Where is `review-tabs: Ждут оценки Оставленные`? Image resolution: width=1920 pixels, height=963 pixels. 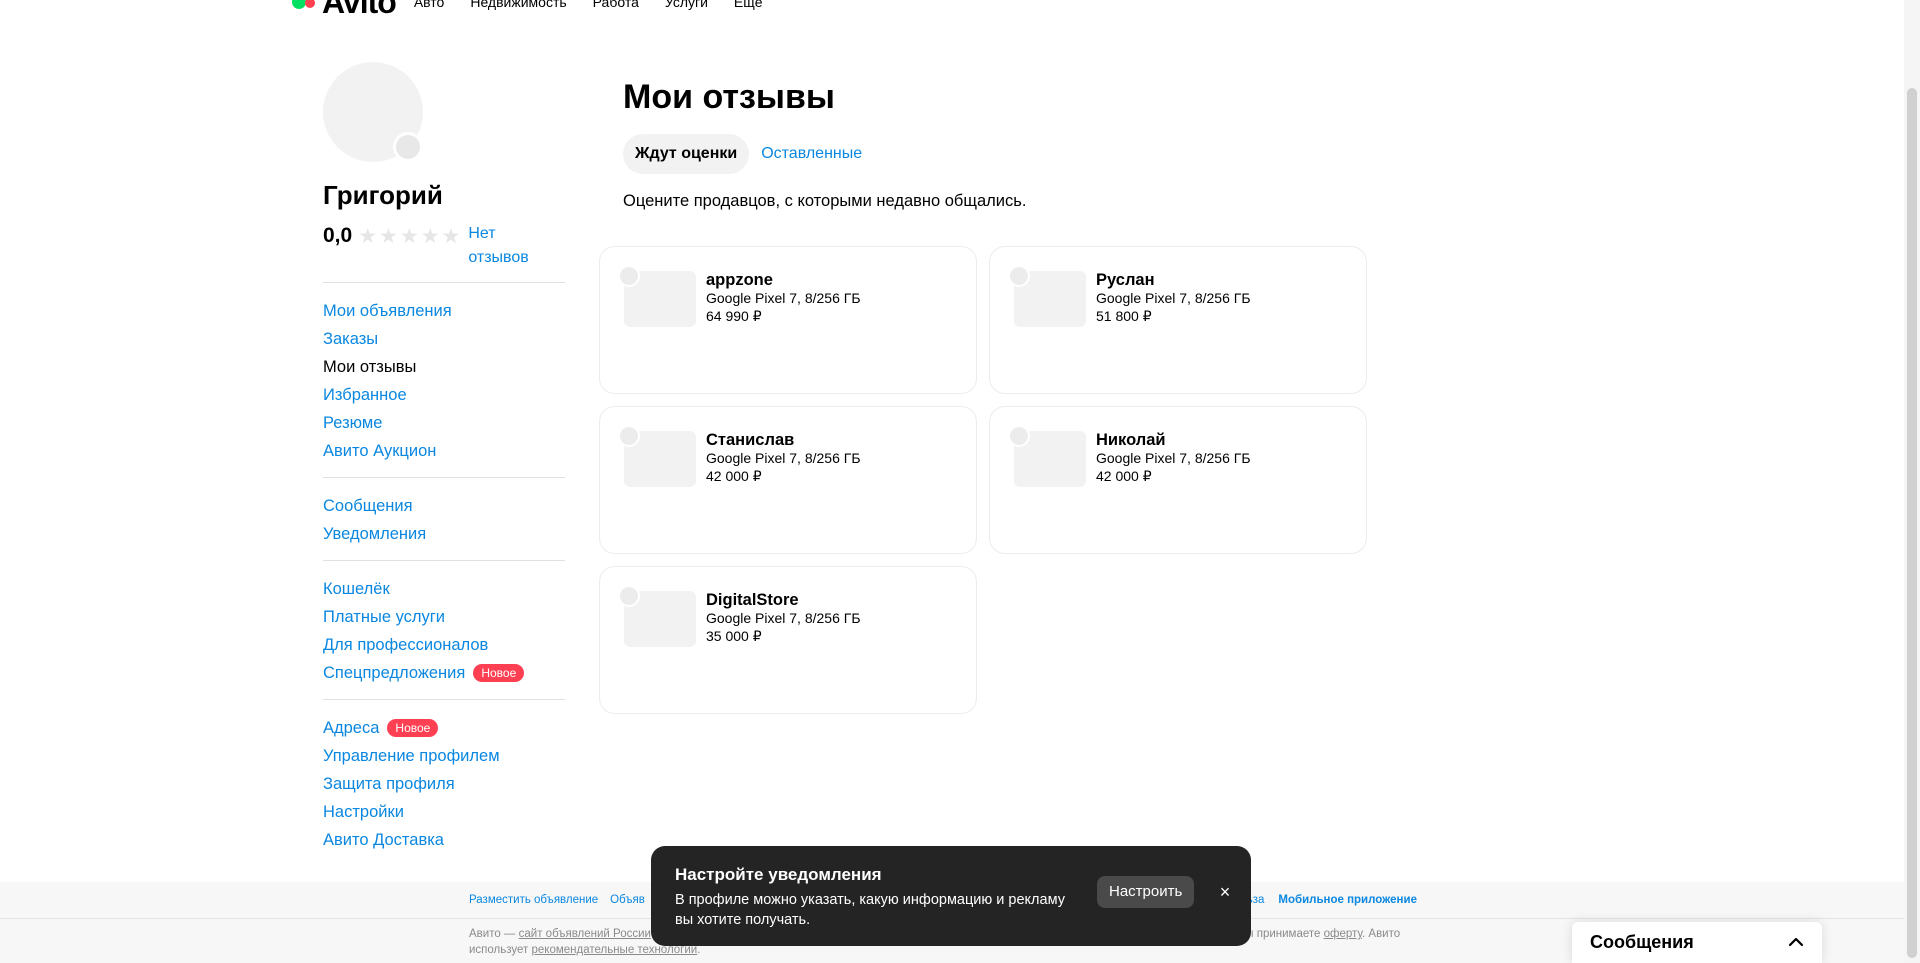 review-tabs: Ждут оценки Оставленные is located at coordinates (995, 154).